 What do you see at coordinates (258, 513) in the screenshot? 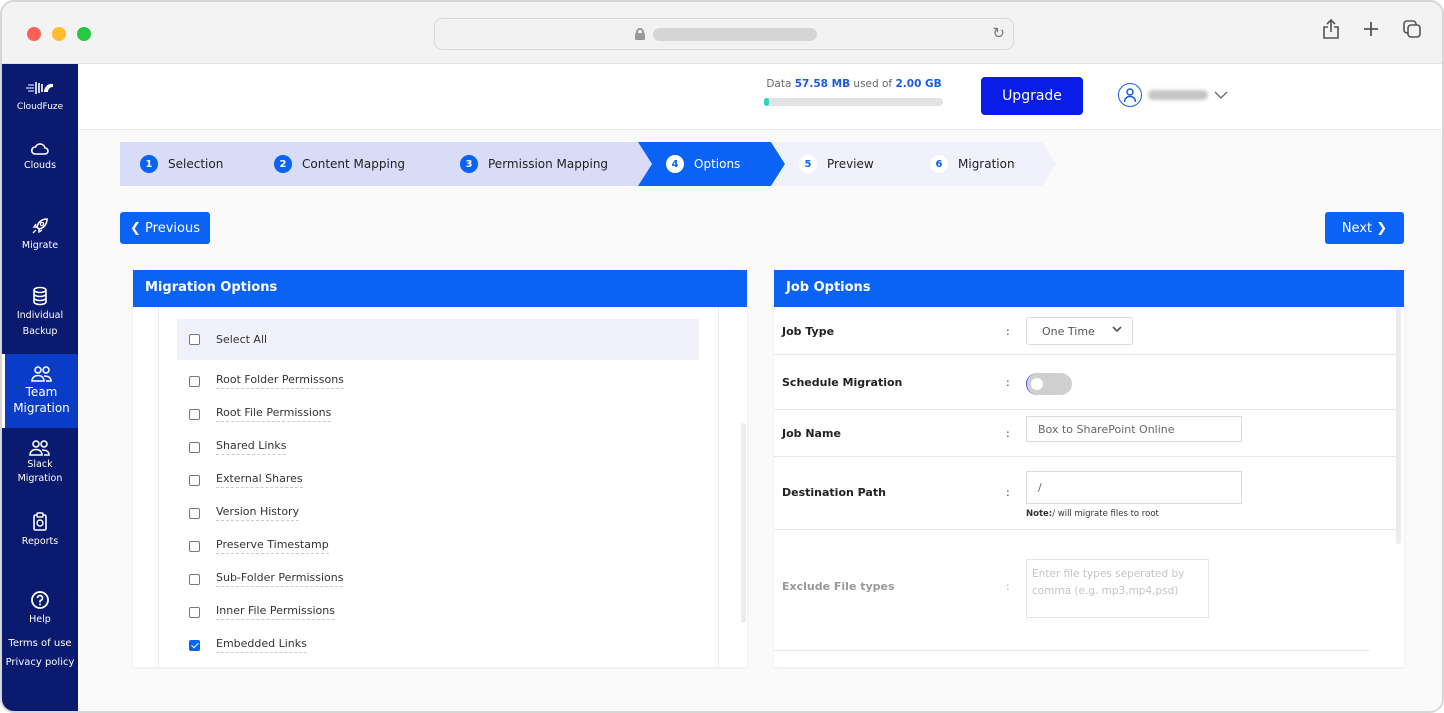
I see `migration-option-label: Version History` at bounding box center [258, 513].